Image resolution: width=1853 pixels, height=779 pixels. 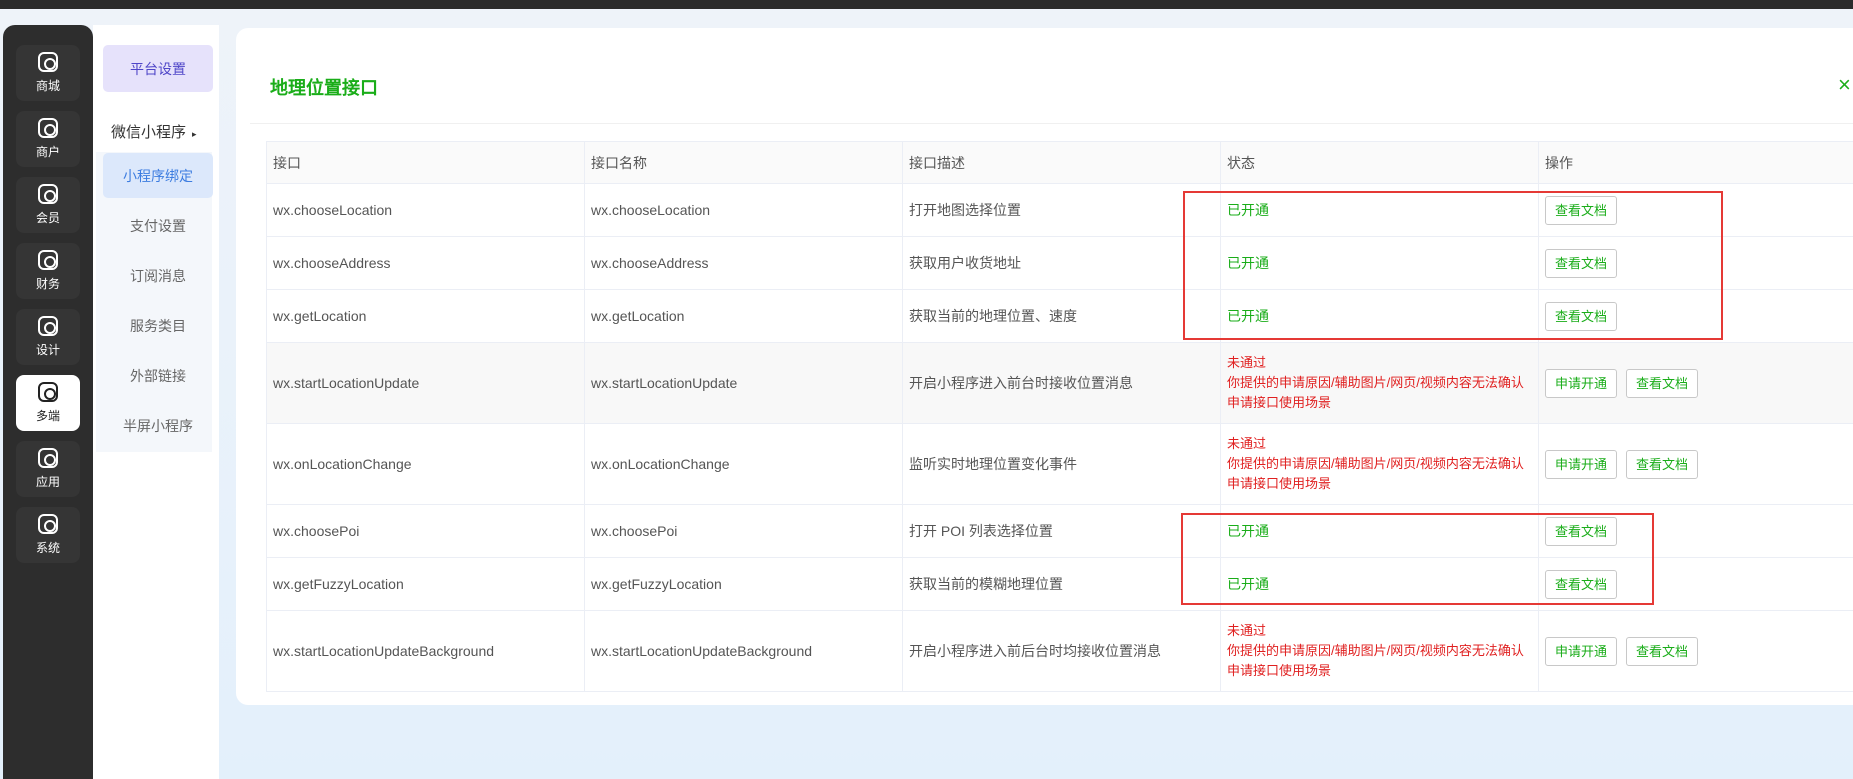 What do you see at coordinates (425, 162) in the screenshot?
I see `column-header: 接口` at bounding box center [425, 162].